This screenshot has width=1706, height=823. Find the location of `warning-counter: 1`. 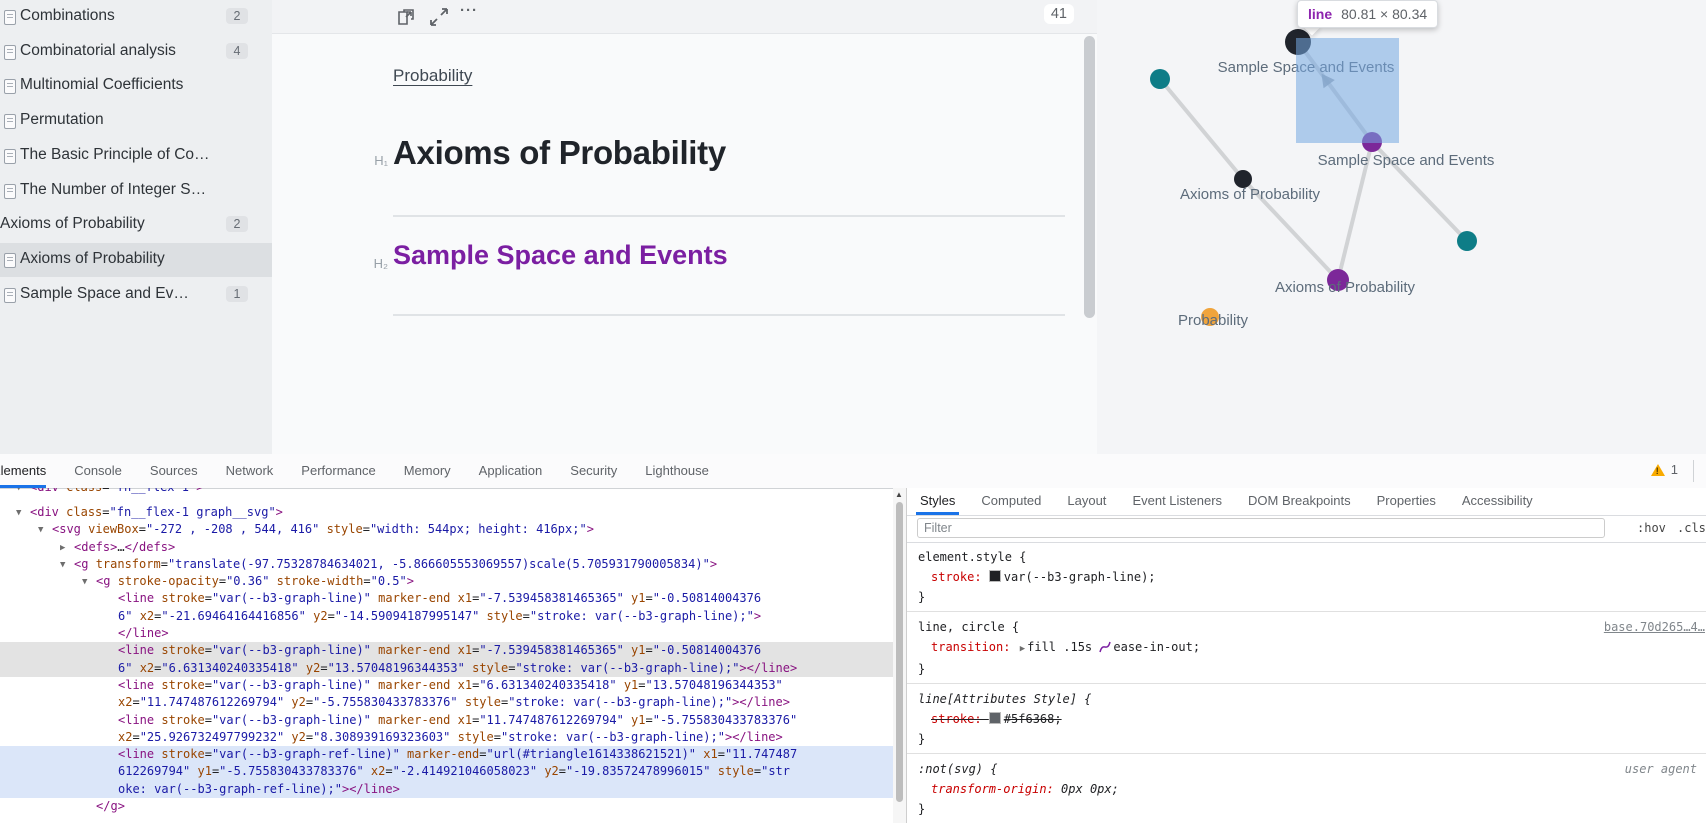

warning-counter: 1 is located at coordinates (1664, 469).